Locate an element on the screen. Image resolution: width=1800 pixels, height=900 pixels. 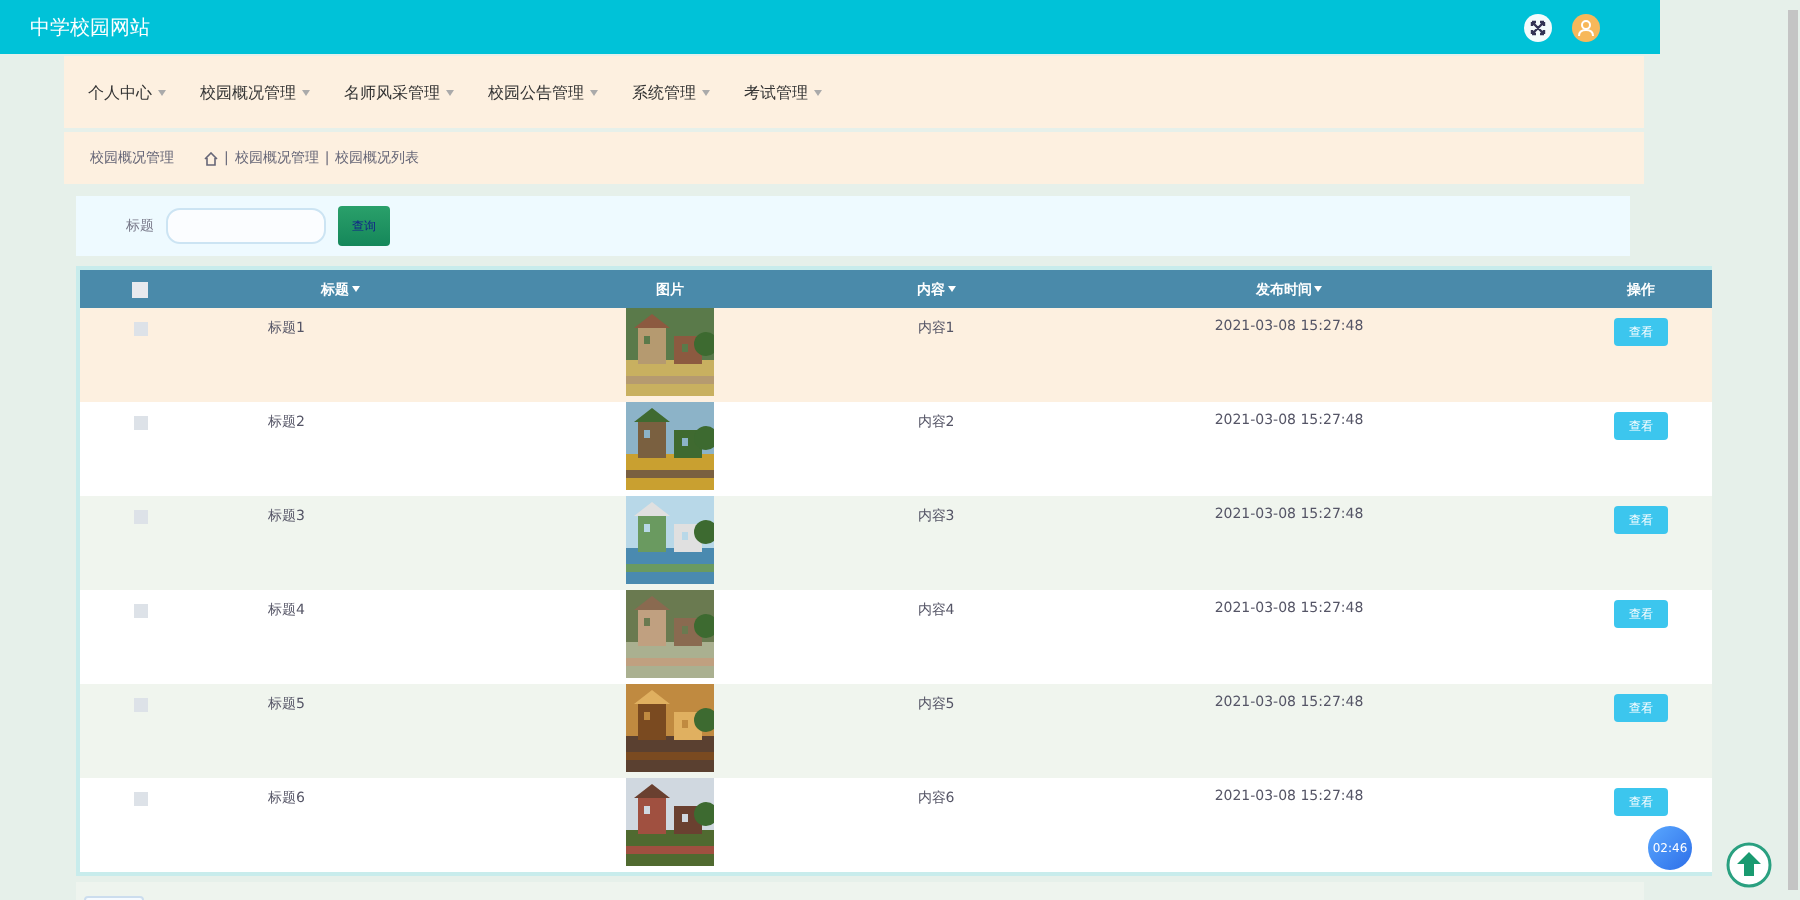
avatar-icon is located at coordinates (1586, 27).